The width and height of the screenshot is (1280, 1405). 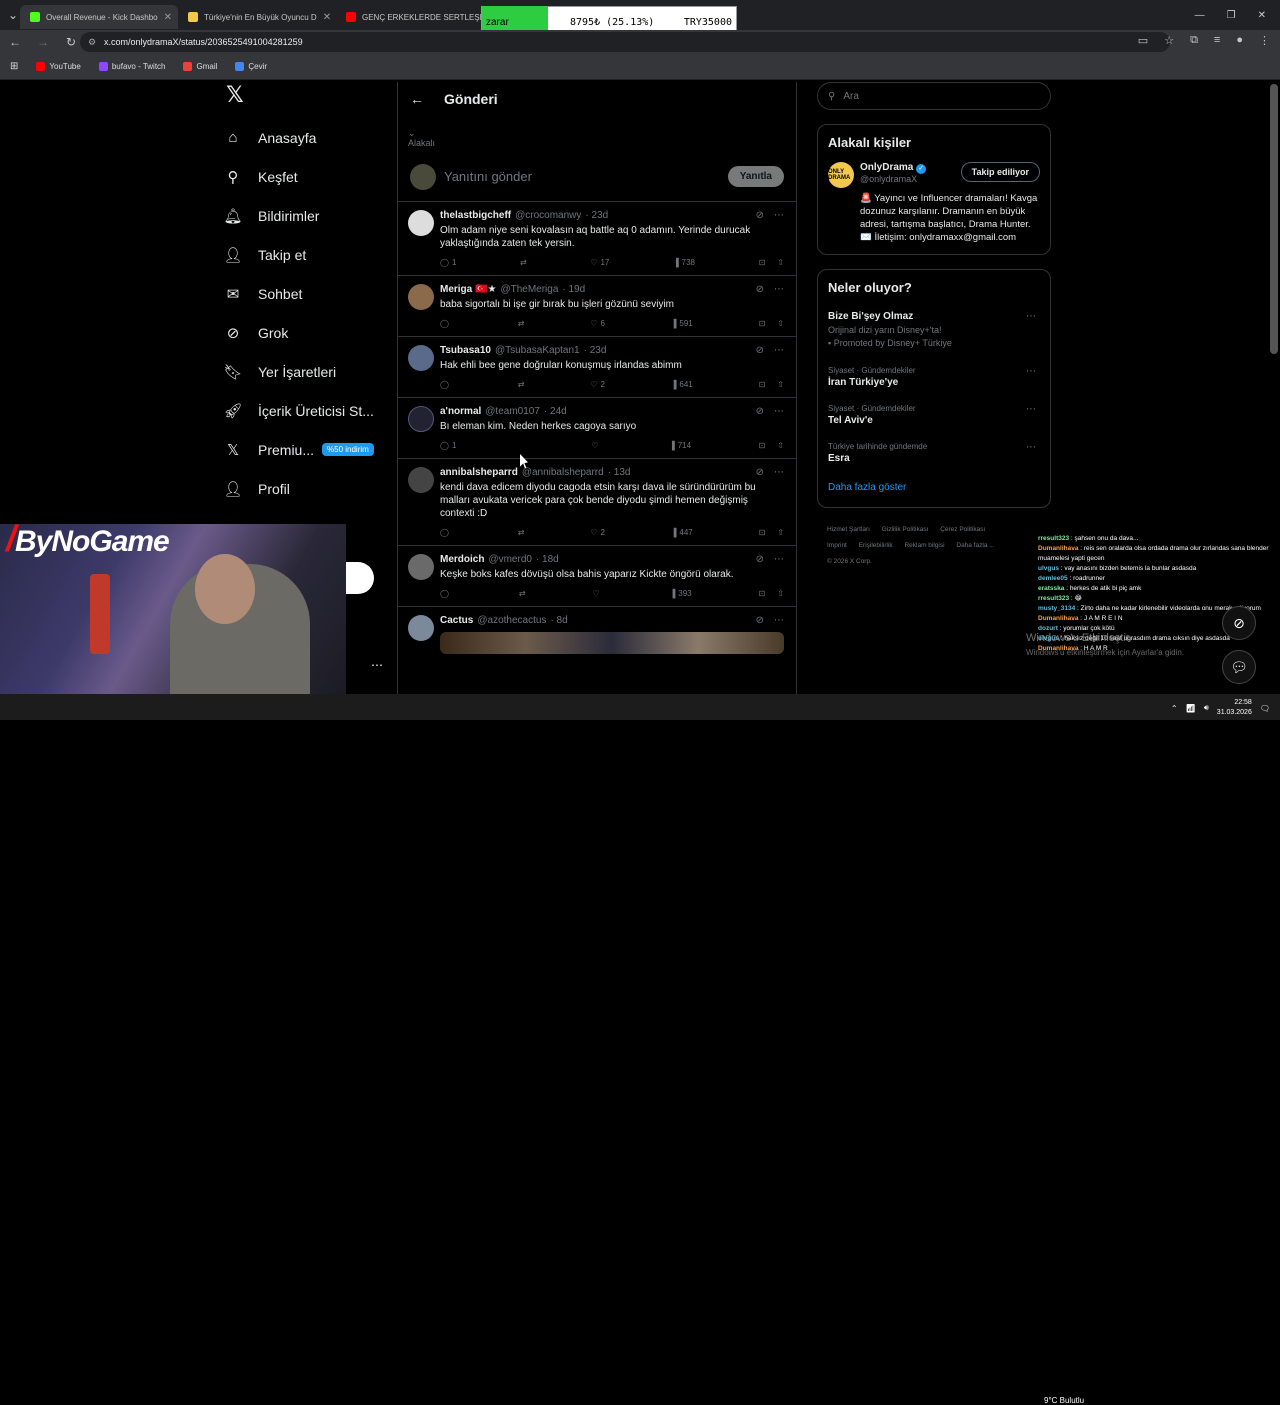 I want to click on close-icon: ✕, so click(x=327, y=17).